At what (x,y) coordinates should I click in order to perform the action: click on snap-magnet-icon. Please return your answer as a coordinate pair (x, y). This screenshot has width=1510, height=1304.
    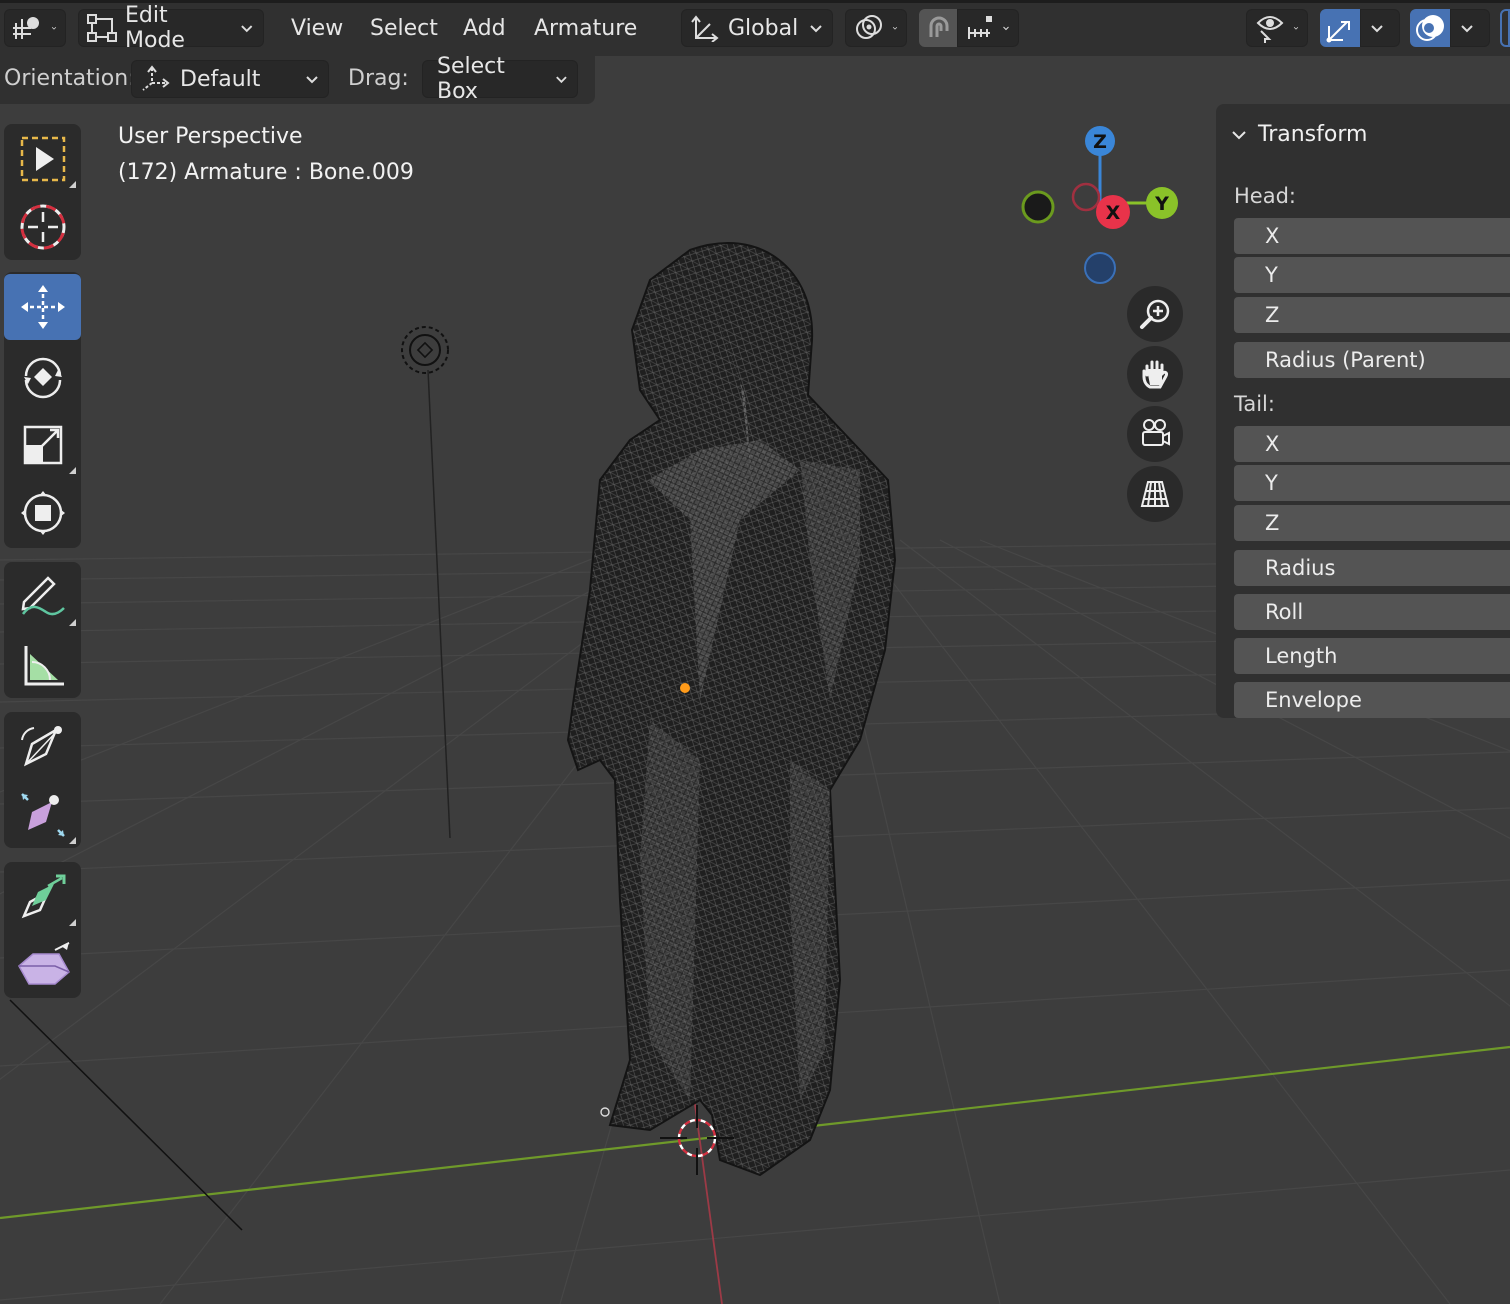
    Looking at the image, I should click on (939, 28).